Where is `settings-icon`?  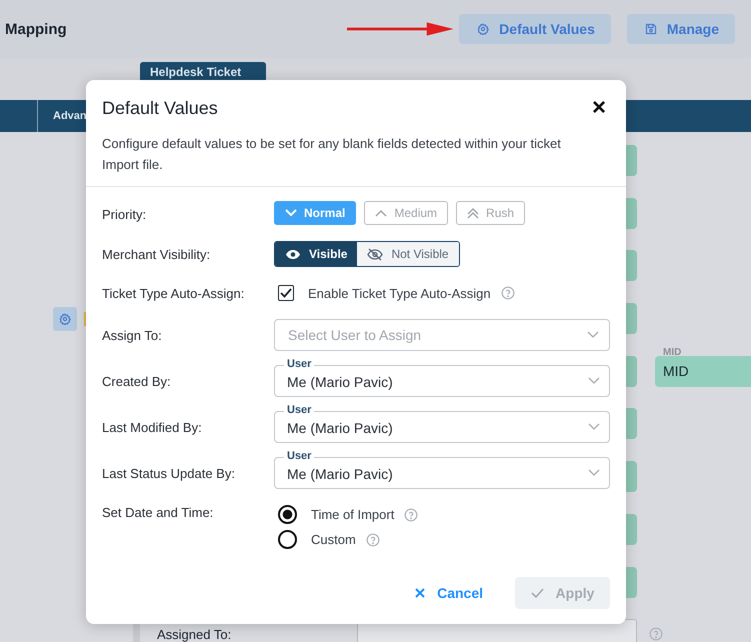 settings-icon is located at coordinates (65, 319).